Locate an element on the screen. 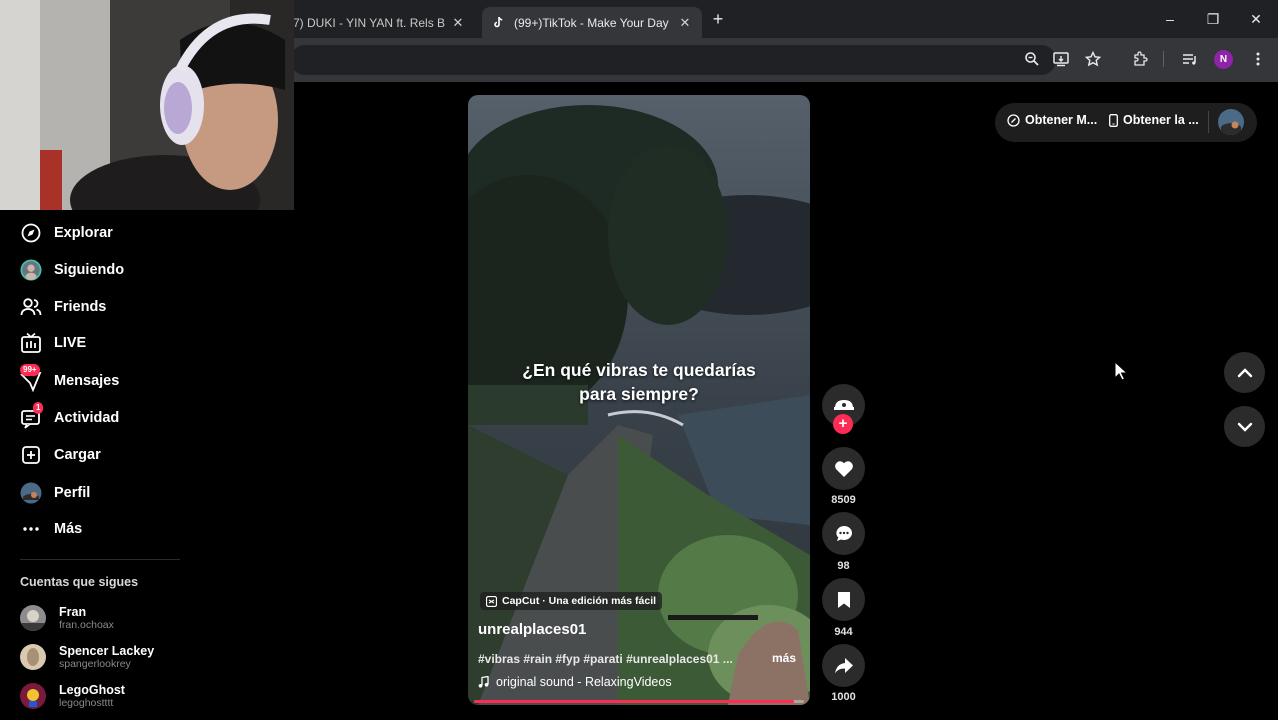 Image resolution: width=1278 pixels, height=720 pixels. browser-tab-tiktok: (99+)TikTok - Make Your Day ✕ is located at coordinates (592, 22).